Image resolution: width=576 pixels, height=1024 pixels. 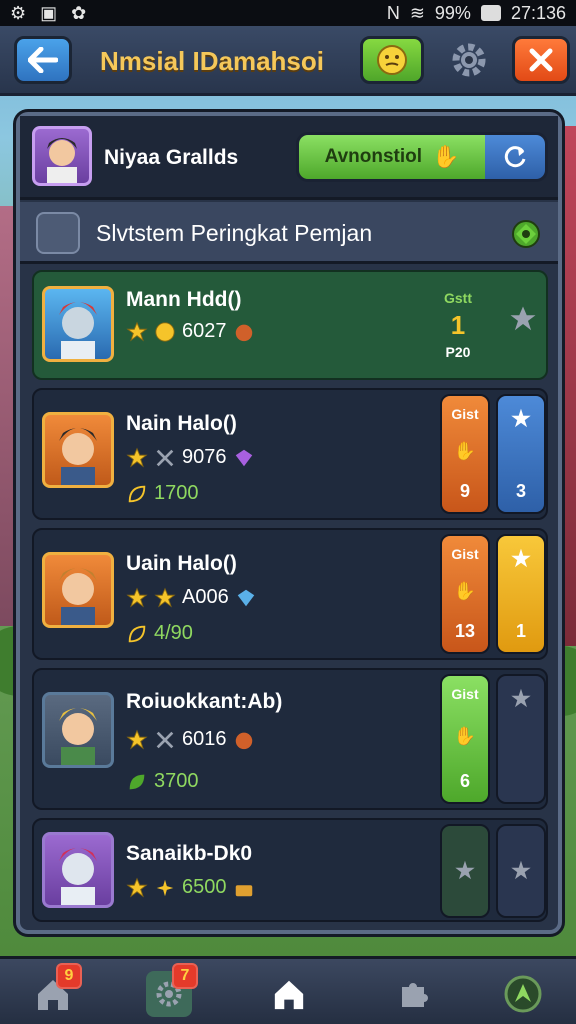 What do you see at coordinates (204, 331) in the screenshot?
I see `player-score: 6027` at bounding box center [204, 331].